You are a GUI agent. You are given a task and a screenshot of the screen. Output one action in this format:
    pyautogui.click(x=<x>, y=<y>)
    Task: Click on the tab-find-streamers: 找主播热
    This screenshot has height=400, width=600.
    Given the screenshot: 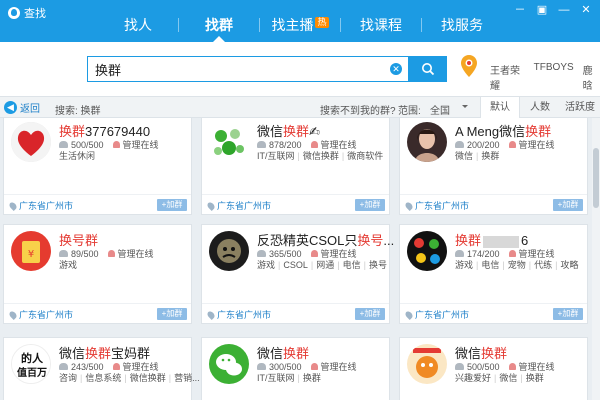 What is the action you would take?
    pyautogui.click(x=300, y=28)
    